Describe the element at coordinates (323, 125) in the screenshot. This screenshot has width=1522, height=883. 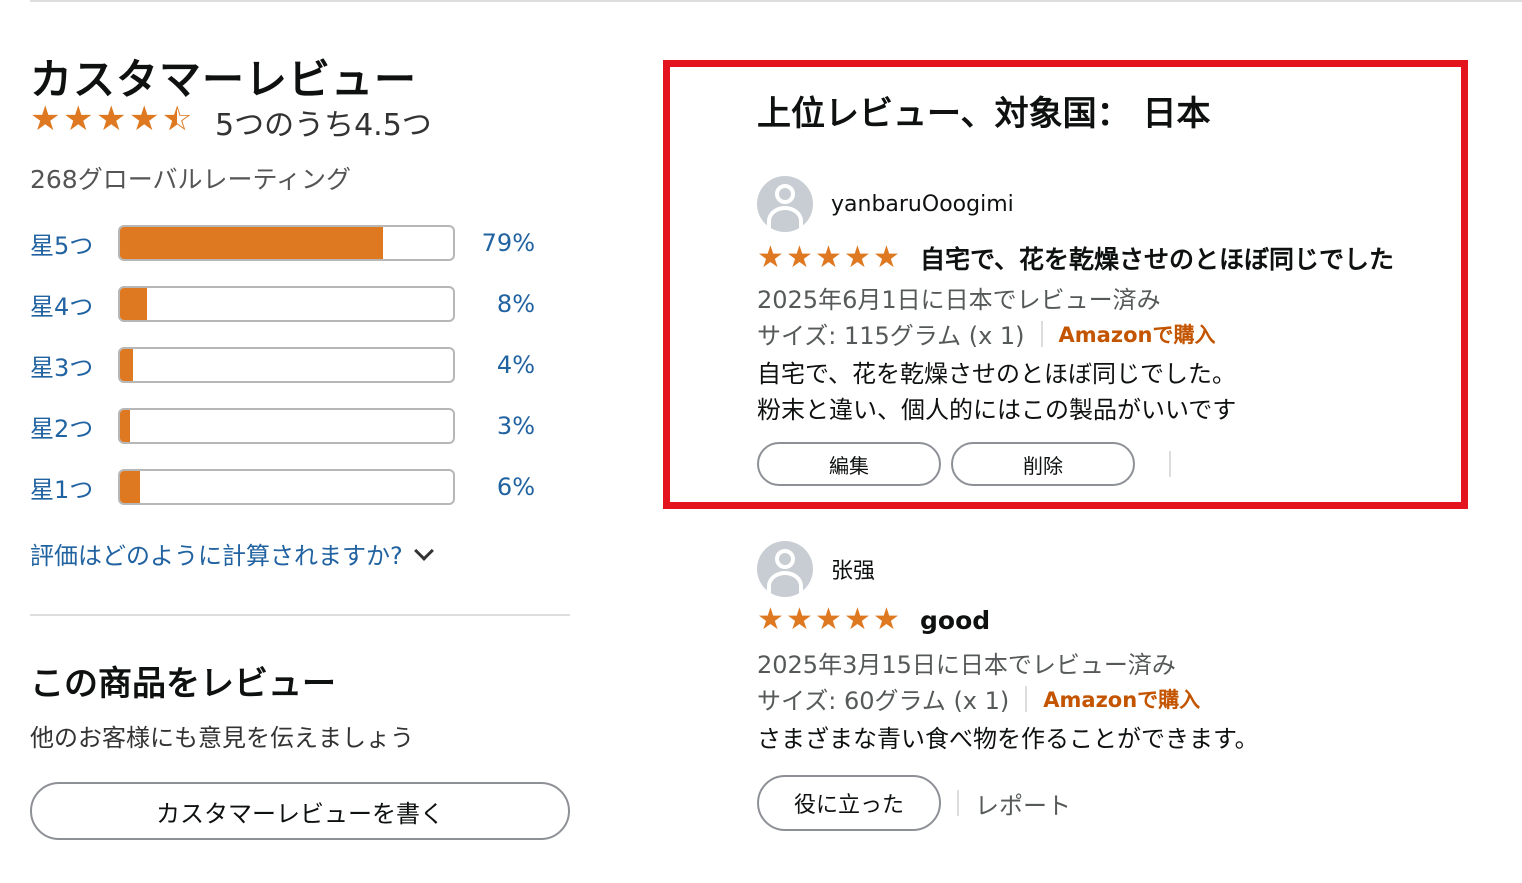
I see `rating-text: 5つのうち4.5つ` at that location.